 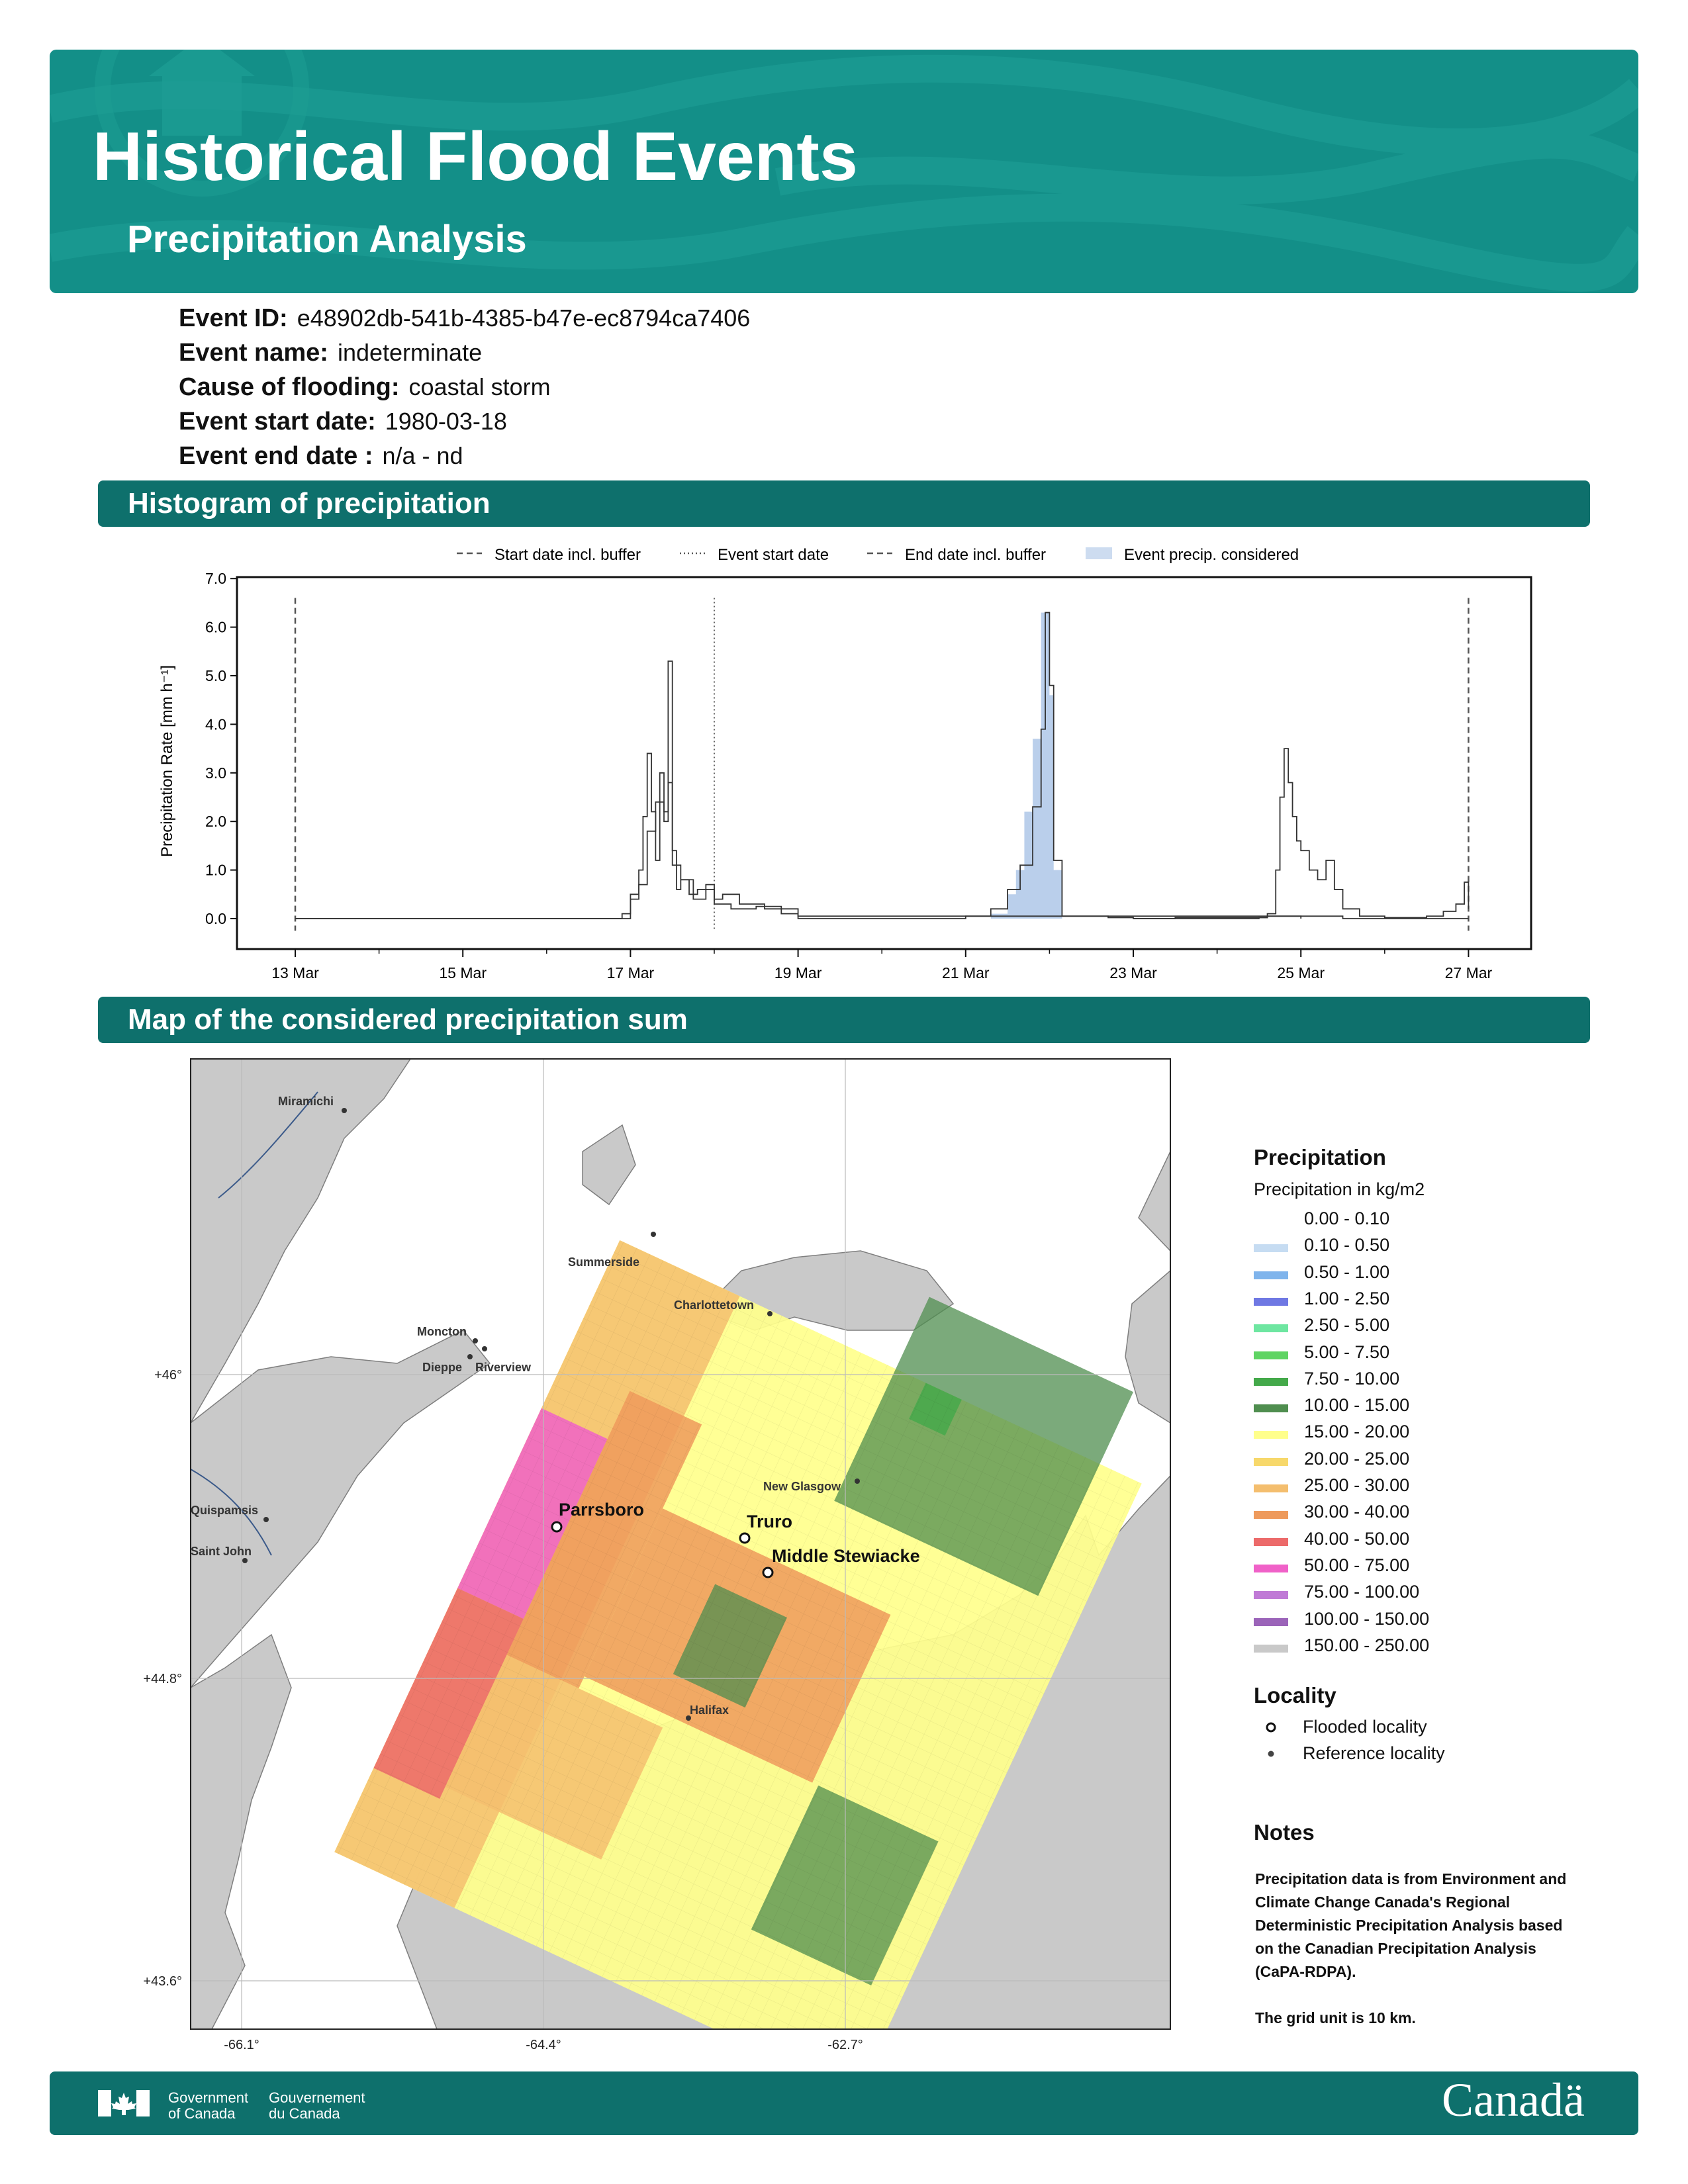 I want to click on legend-class-label: 0.10 - 0.50, so click(x=1347, y=1245).